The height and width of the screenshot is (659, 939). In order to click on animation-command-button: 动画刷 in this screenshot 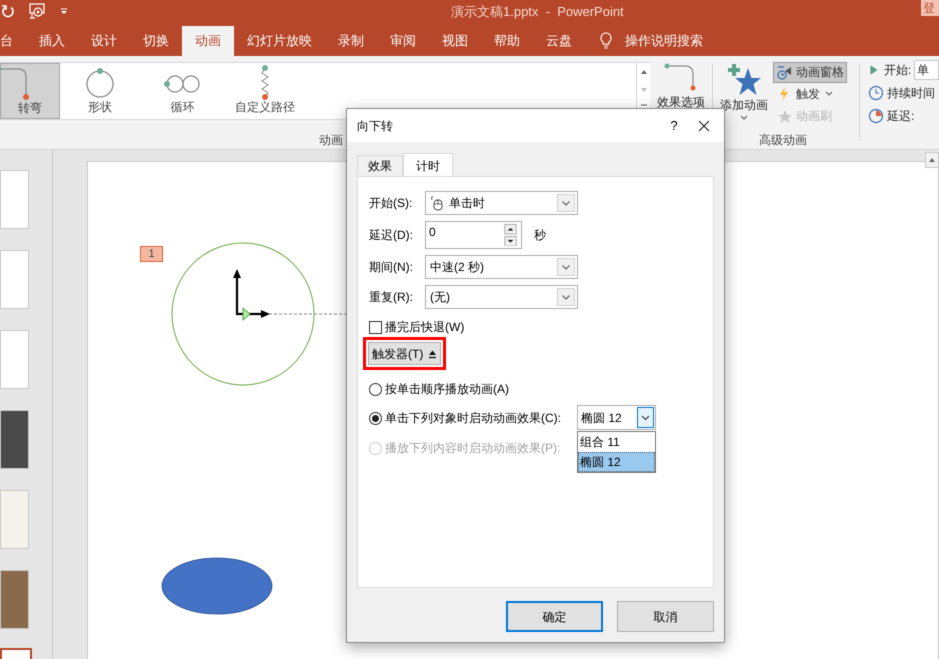, I will do `click(810, 115)`.